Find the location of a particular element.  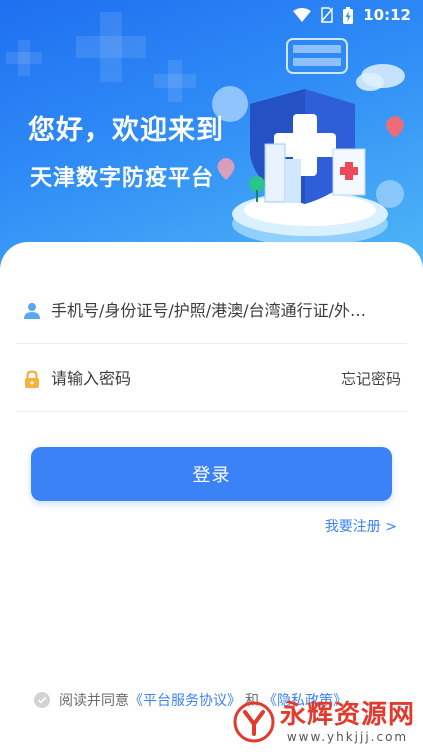

register-link: 我要注册 > is located at coordinates (361, 526).